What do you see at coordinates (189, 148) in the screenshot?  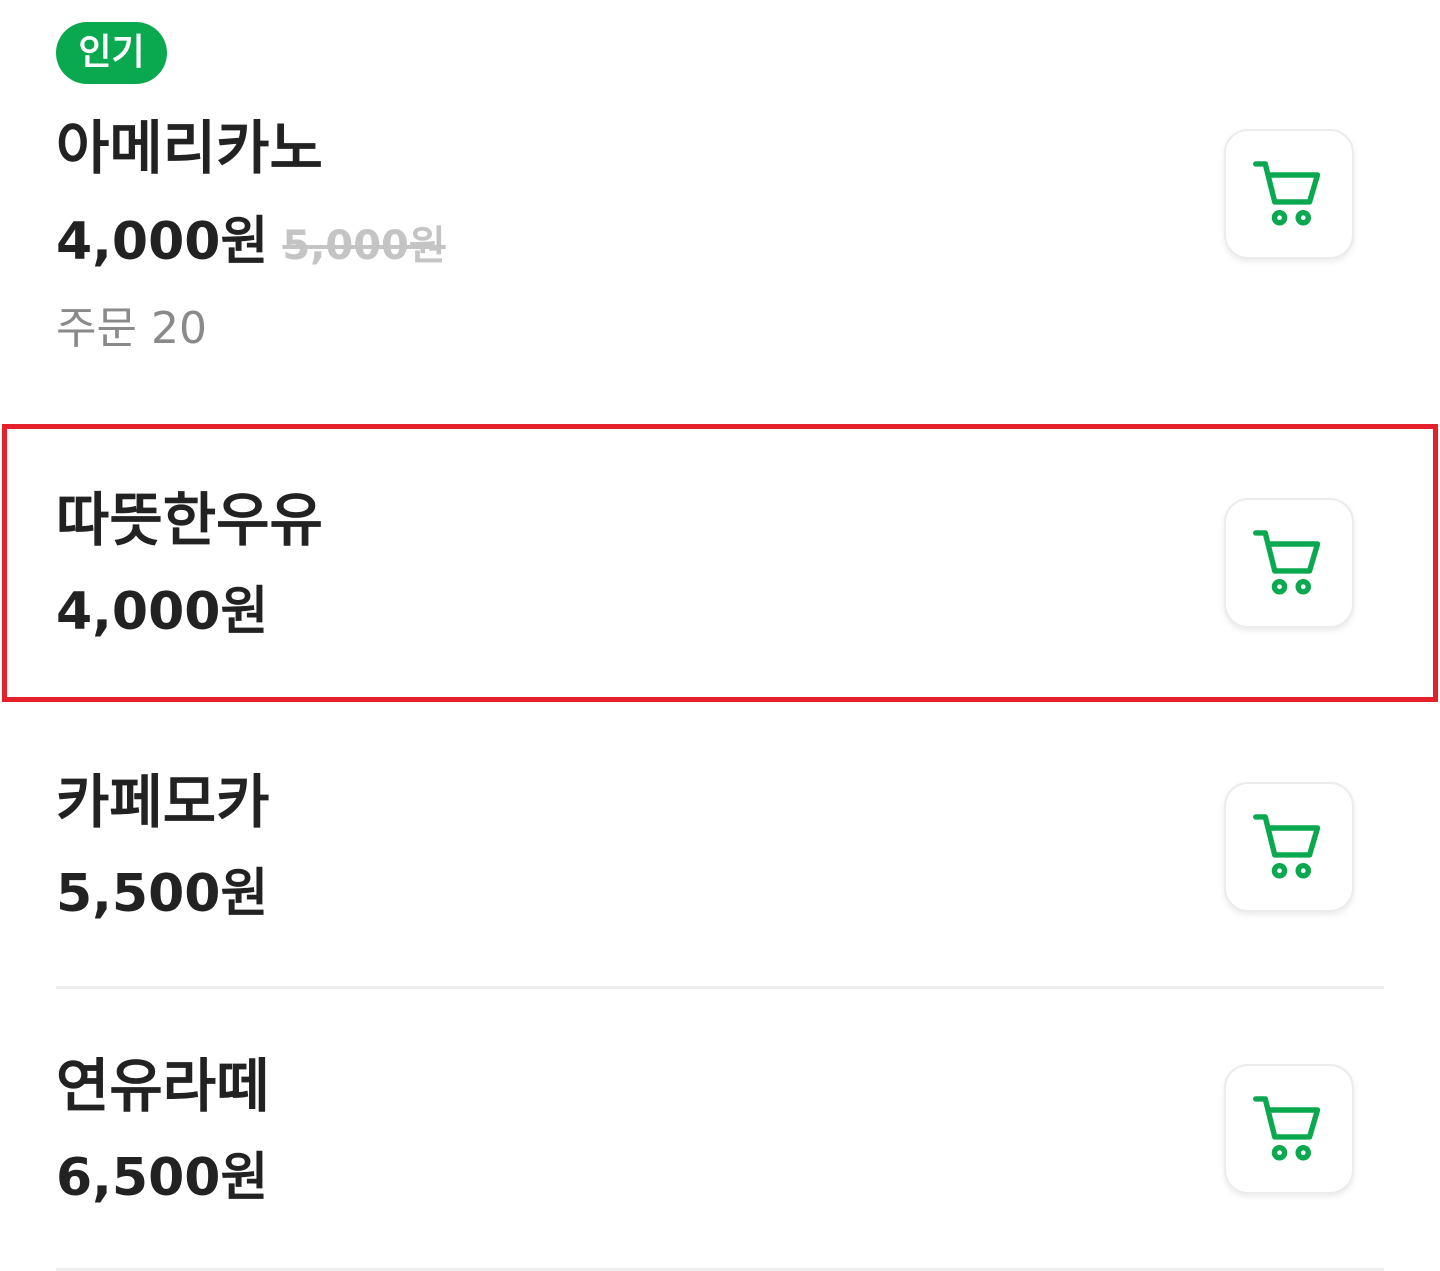 I see `item-name: 아메리카노` at bounding box center [189, 148].